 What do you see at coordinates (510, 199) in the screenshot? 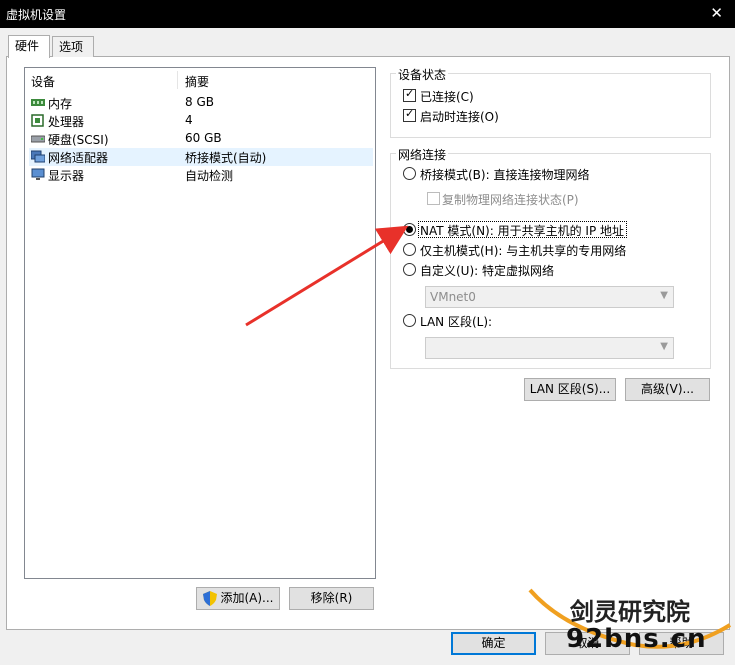
I see `replicate-state-label: 复制物理网络连接状态(P)` at bounding box center [510, 199].